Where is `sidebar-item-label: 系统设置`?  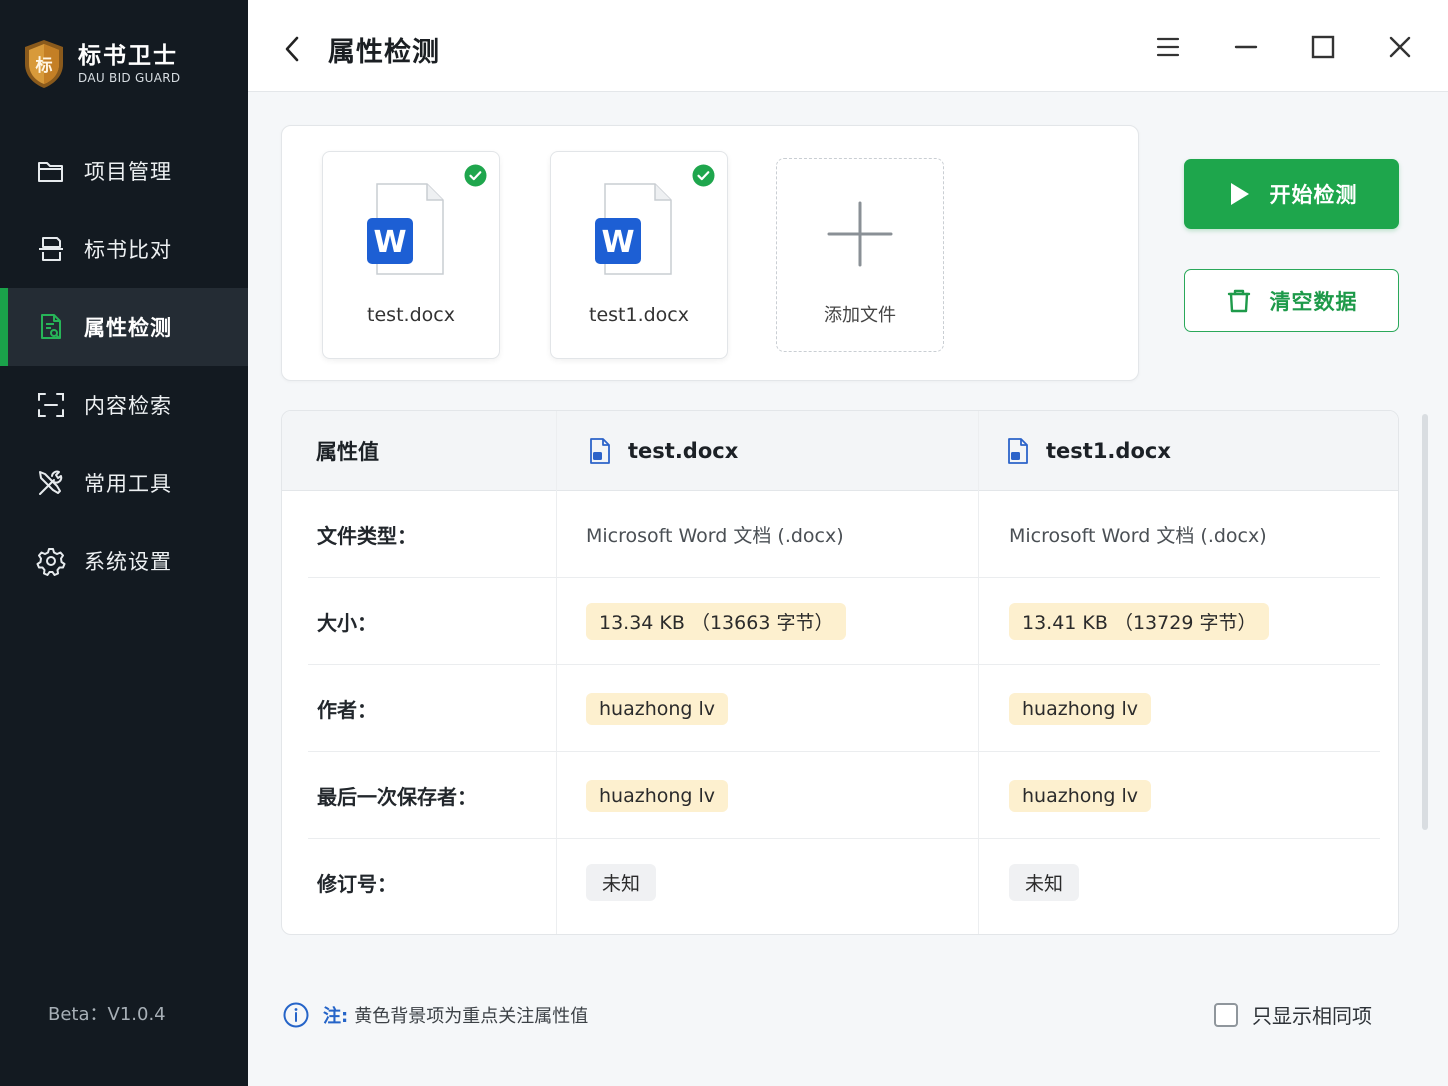
sidebar-item-label: 系统设置 is located at coordinates (128, 562).